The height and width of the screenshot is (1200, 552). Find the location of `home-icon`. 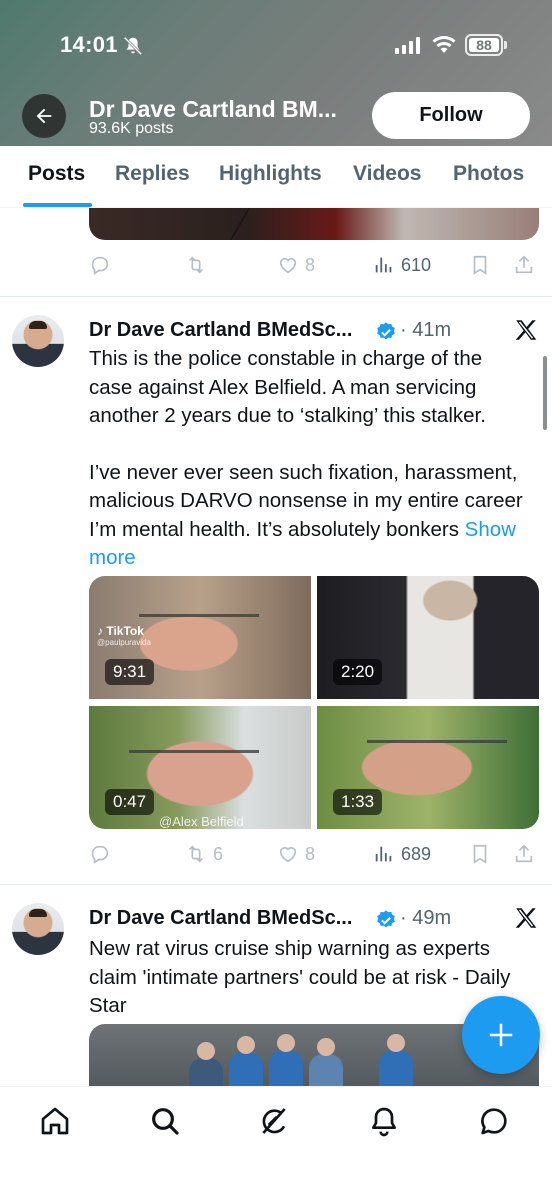

home-icon is located at coordinates (55, 1121).